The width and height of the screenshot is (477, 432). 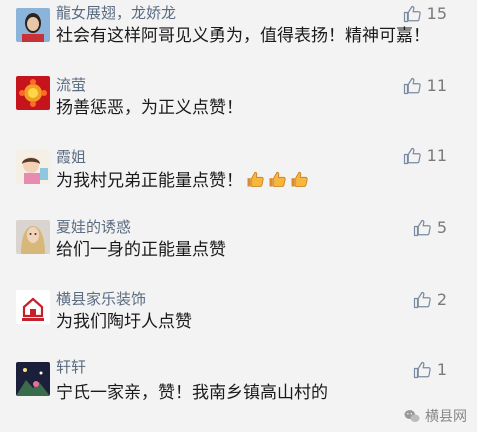 I want to click on blonde-woman-avatar, so click(x=33, y=237).